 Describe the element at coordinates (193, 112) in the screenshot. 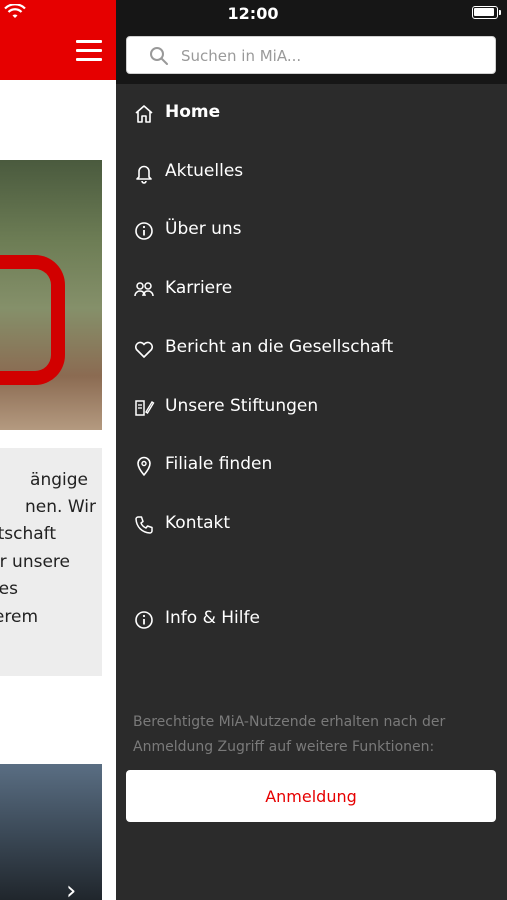

I see `nav-label: Home` at that location.